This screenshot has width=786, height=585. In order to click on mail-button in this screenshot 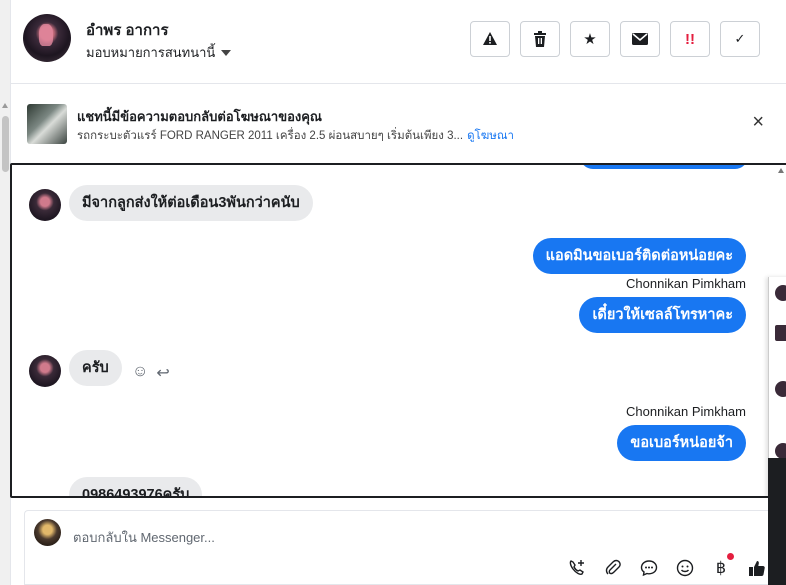, I will do `click(640, 39)`.